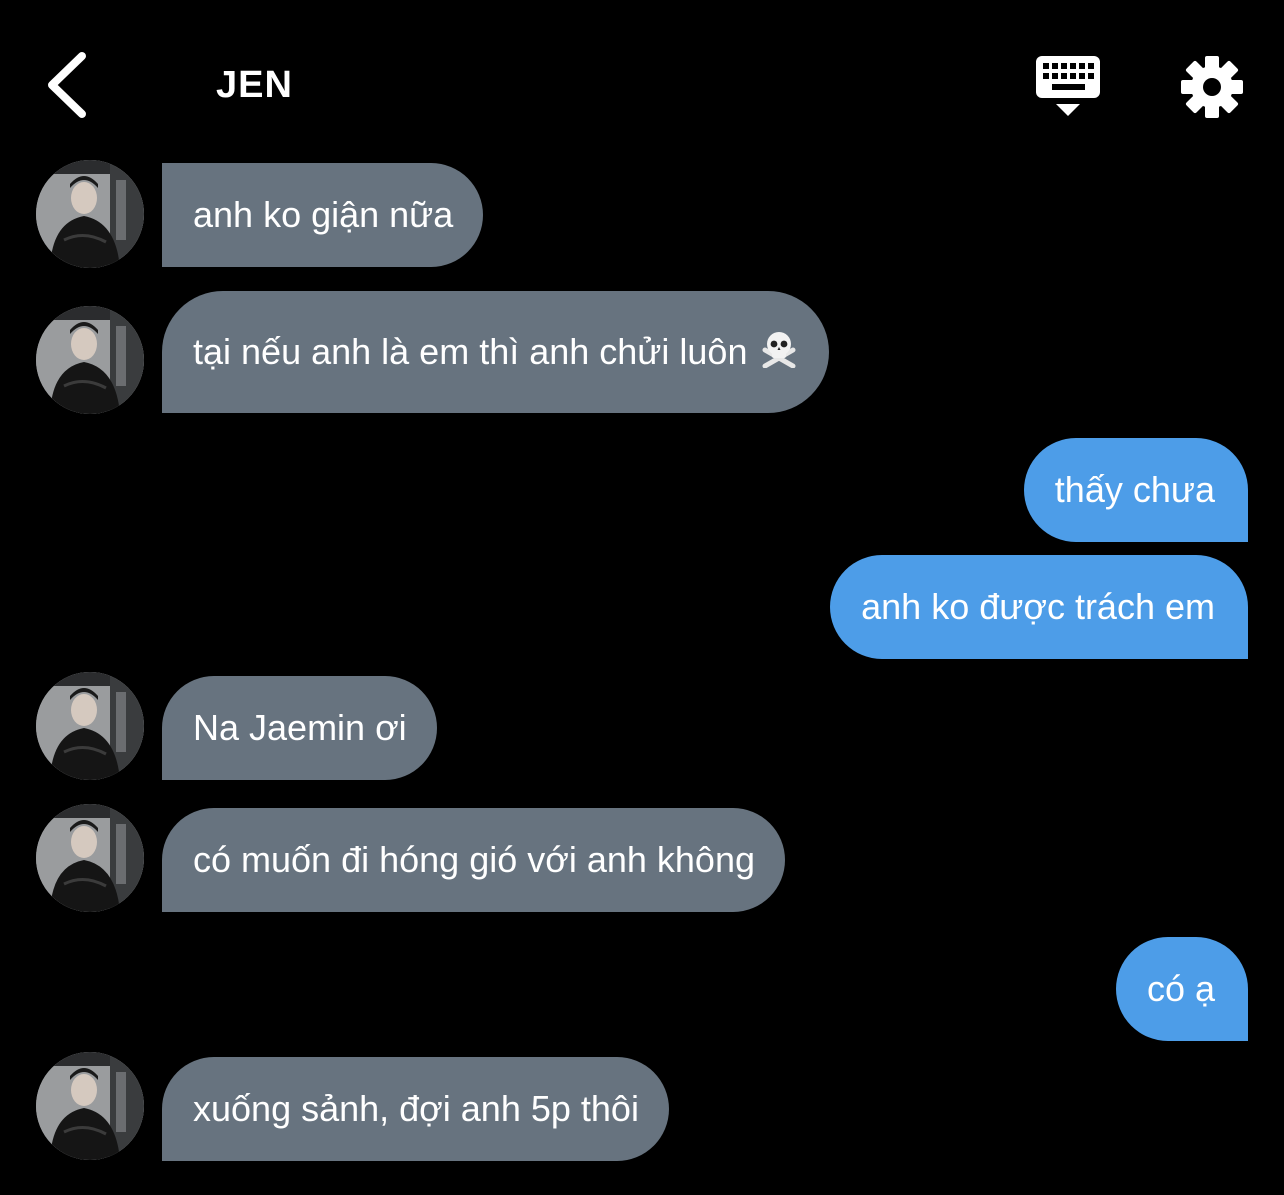 Image resolution: width=1284 pixels, height=1195 pixels. Describe the element at coordinates (470, 351) in the screenshot. I see `message-text: tại nếu anh là em thì anh chửi luôn` at that location.